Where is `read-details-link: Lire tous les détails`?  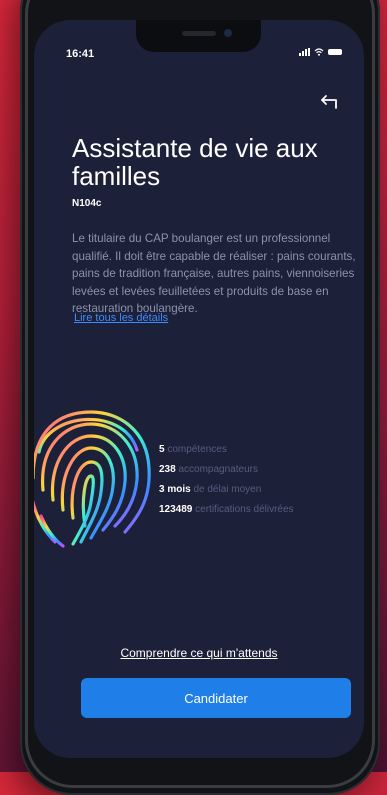
read-details-link: Lire tous les détails is located at coordinates (121, 318).